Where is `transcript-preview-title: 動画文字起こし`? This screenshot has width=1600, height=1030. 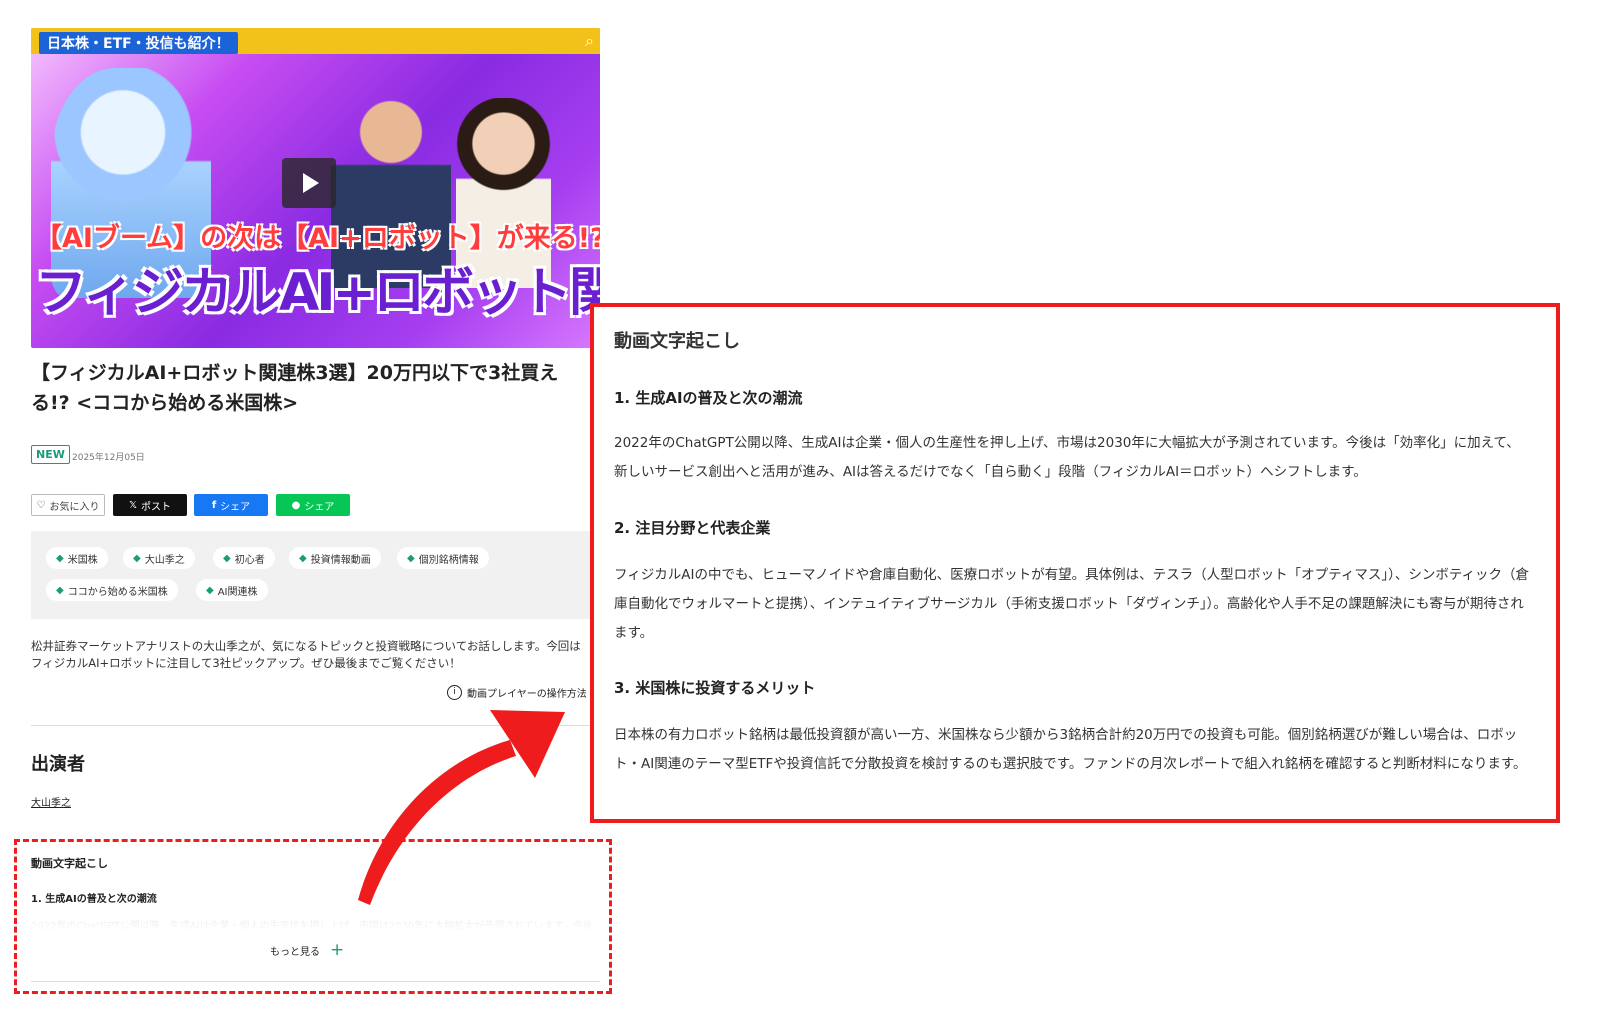 transcript-preview-title: 動画文字起こし is located at coordinates (69, 863).